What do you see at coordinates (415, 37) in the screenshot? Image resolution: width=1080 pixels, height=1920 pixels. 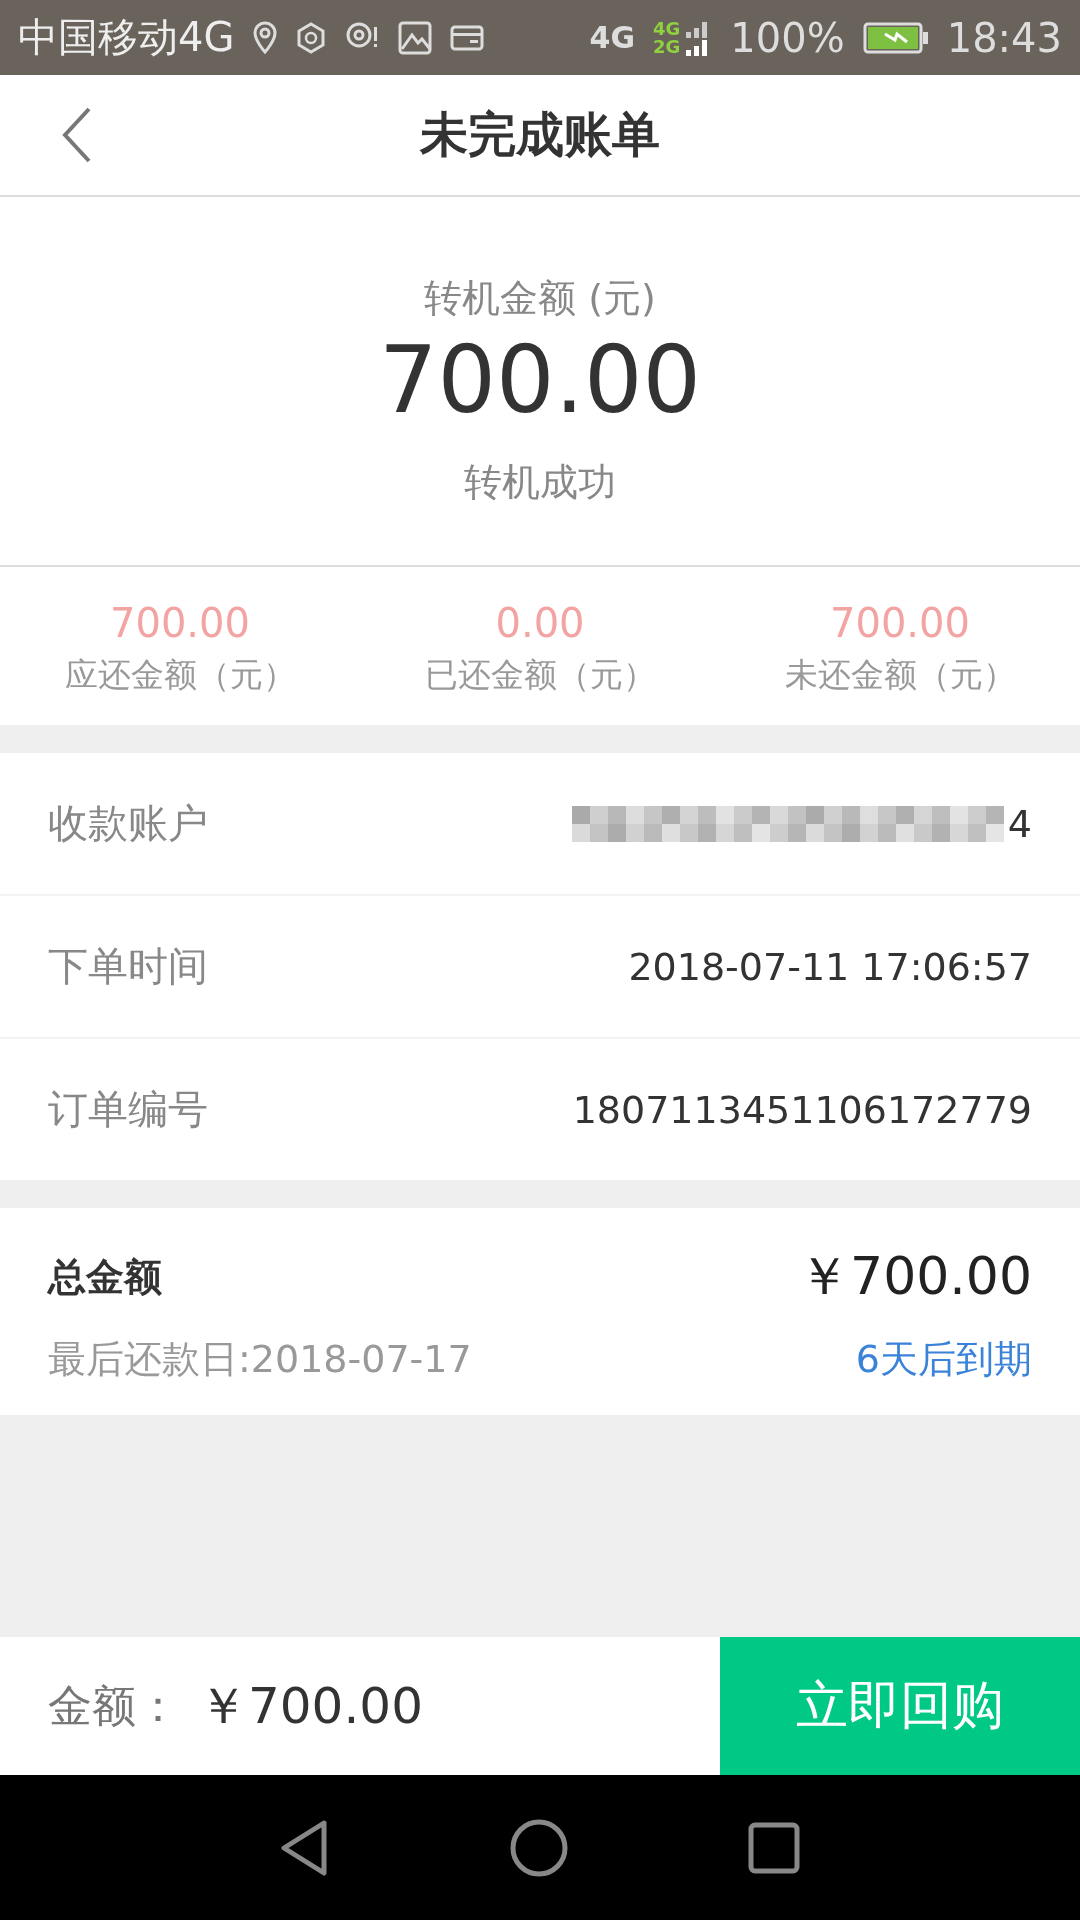 I see `image-icon` at bounding box center [415, 37].